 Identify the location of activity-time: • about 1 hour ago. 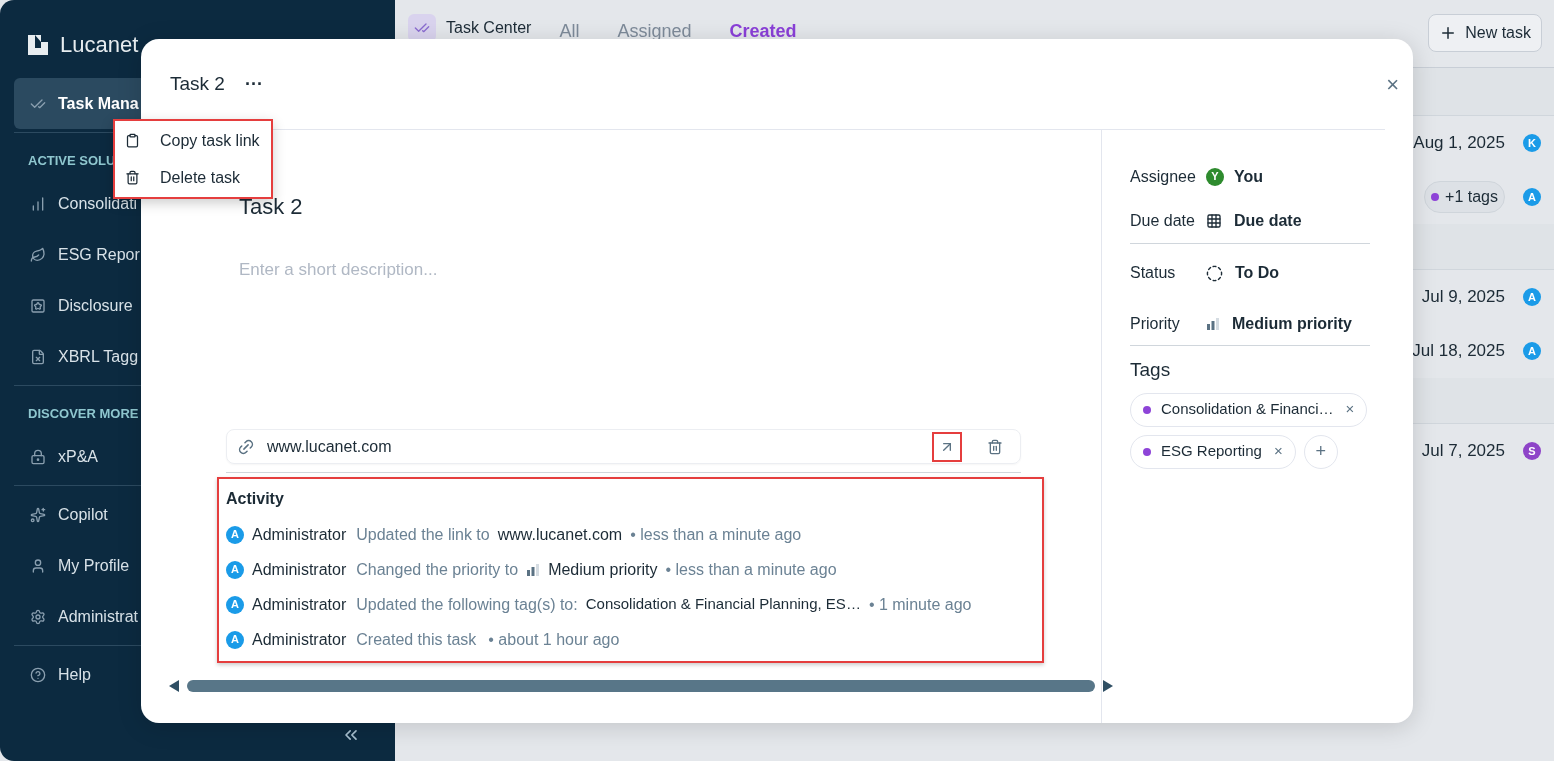
(554, 639).